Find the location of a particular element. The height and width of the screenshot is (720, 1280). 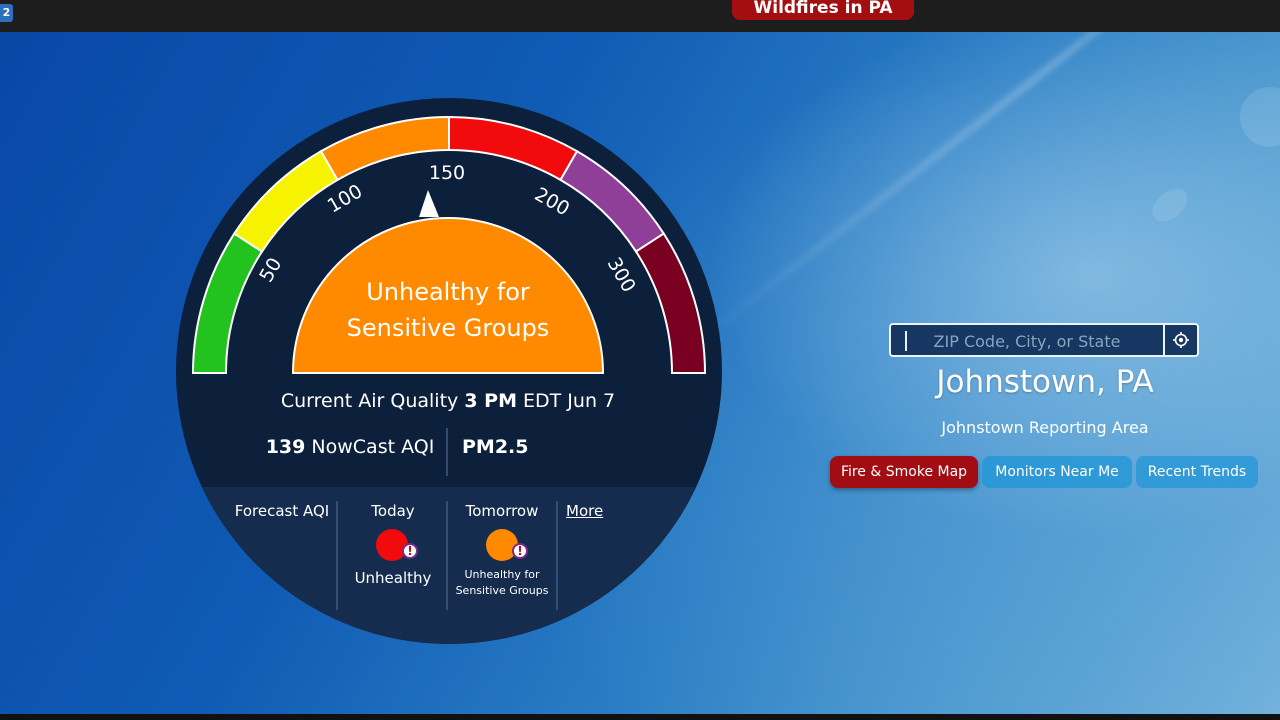

category-label-line1: Unhealthy for is located at coordinates (448, 292).